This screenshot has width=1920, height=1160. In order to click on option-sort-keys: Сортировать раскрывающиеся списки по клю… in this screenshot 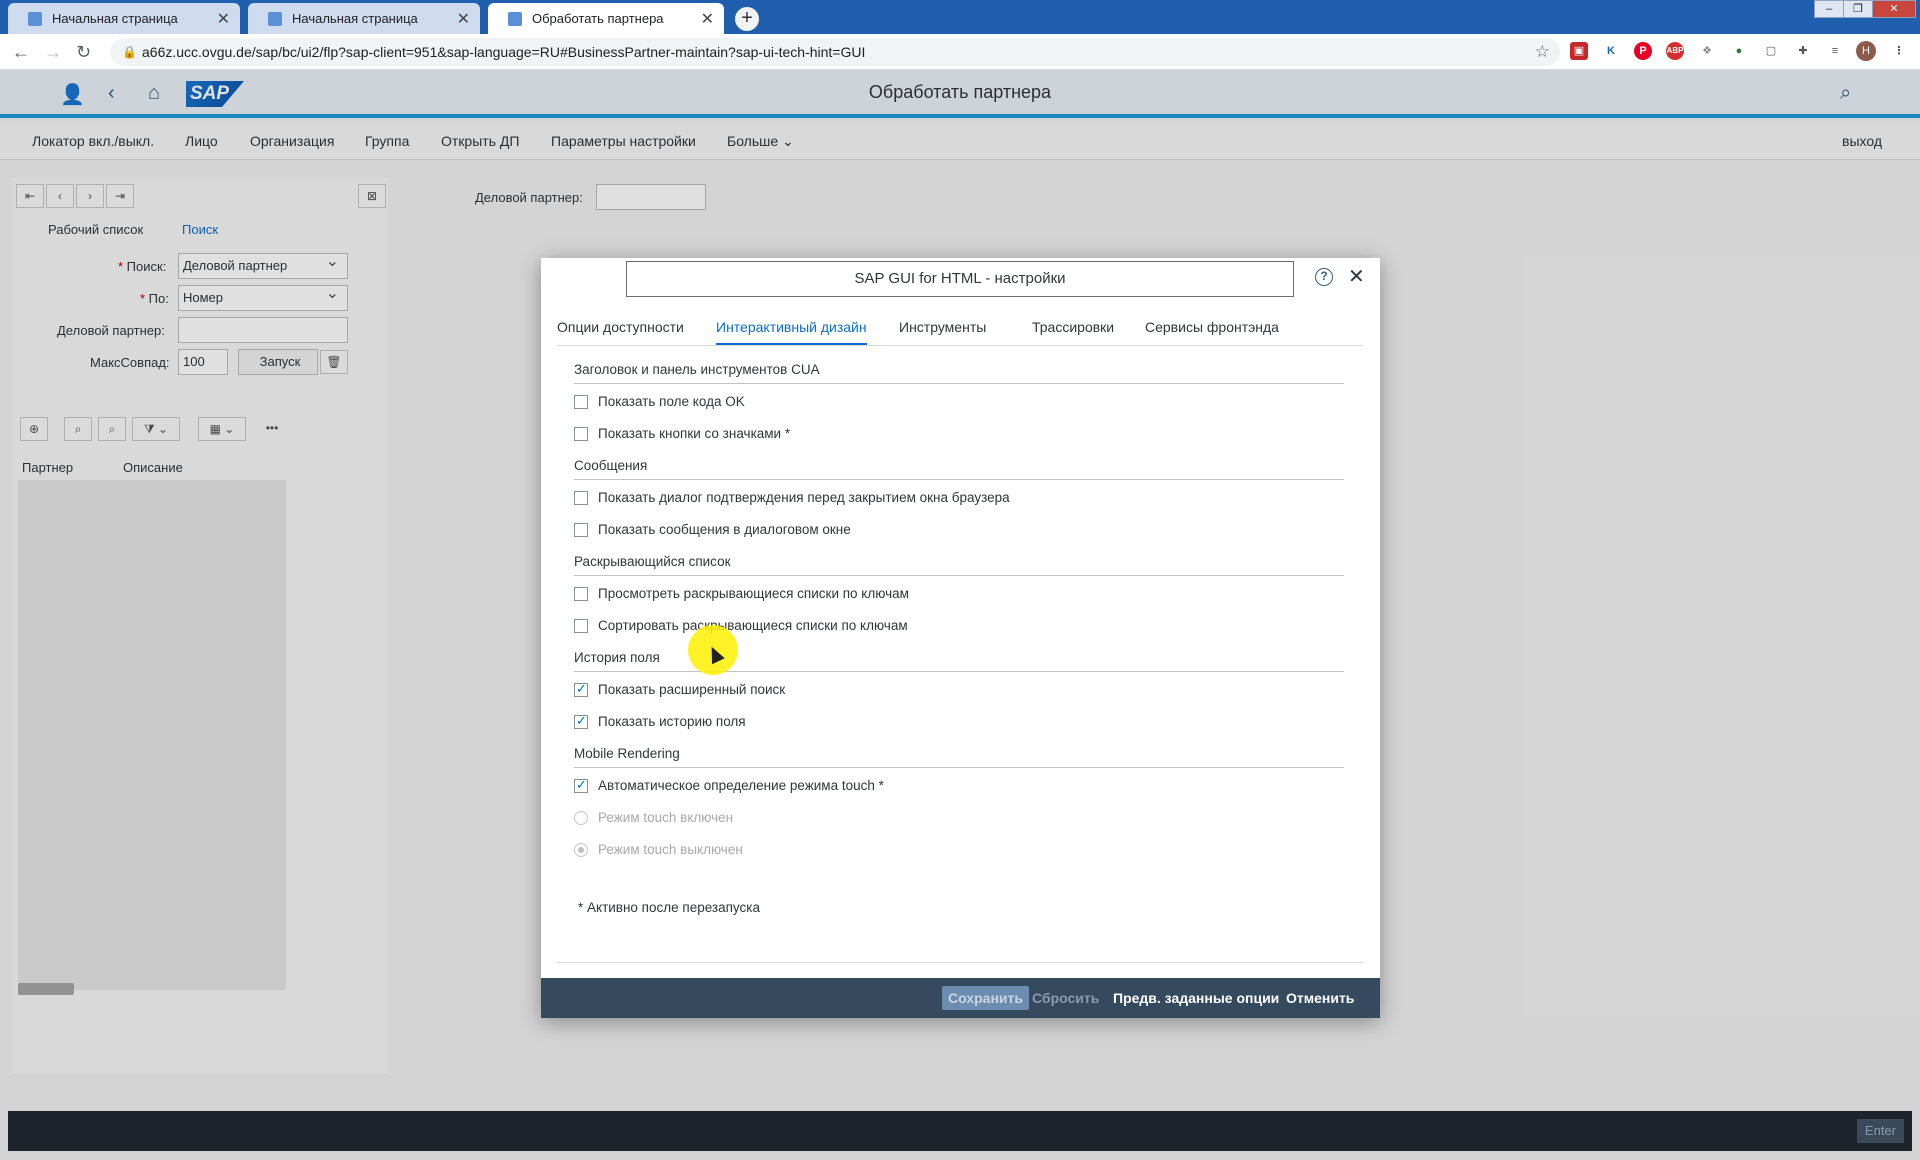, I will do `click(741, 625)`.